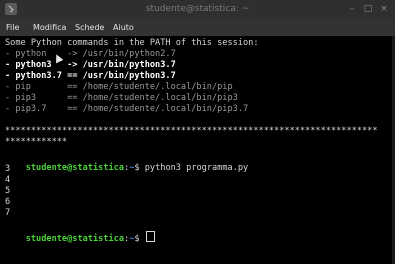 The image size is (395, 264). Describe the element at coordinates (90, 65) in the screenshot. I see `path-line-python3: - python3 -> /usr/bin/python3.7` at that location.